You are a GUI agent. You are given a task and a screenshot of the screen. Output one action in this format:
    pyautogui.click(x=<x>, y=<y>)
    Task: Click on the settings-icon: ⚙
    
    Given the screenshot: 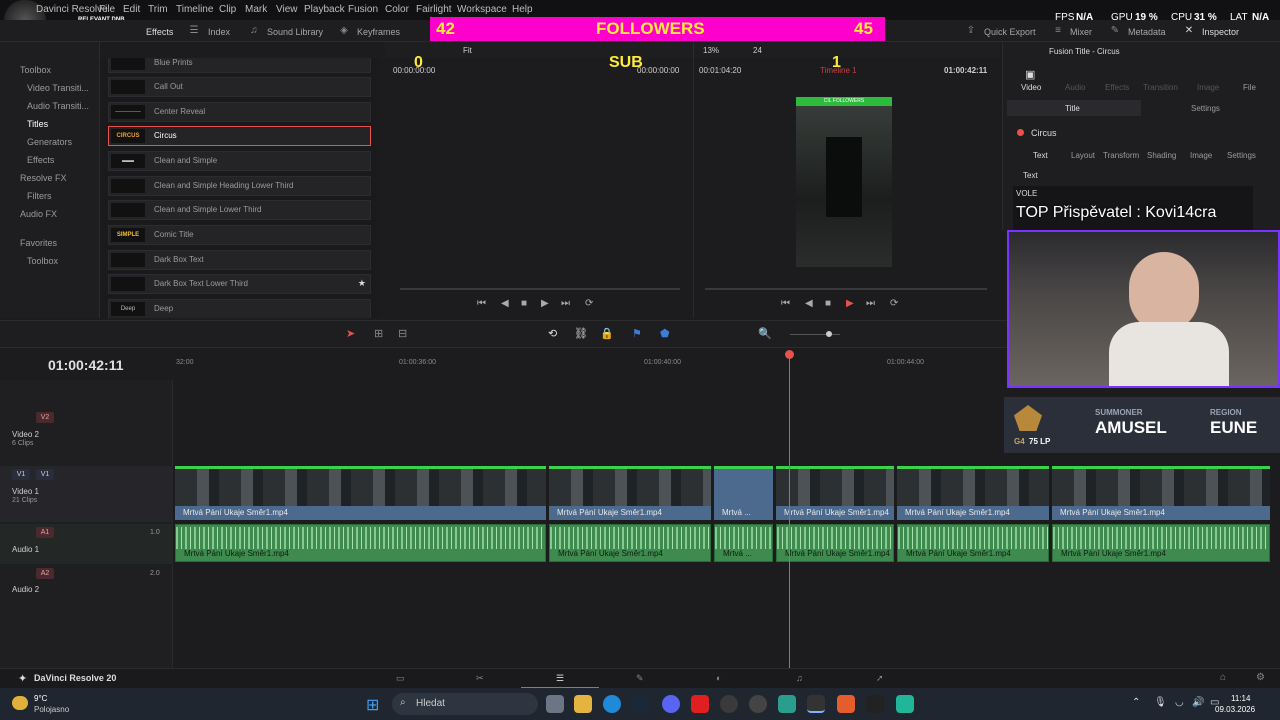 What is the action you would take?
    pyautogui.click(x=1260, y=677)
    